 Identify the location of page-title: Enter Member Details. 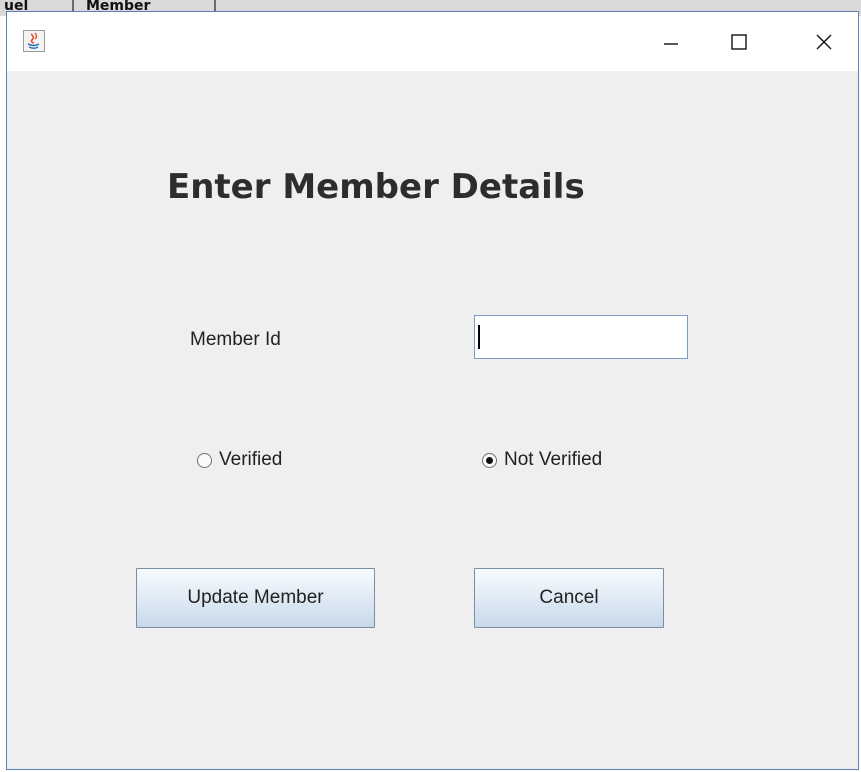
(376, 187).